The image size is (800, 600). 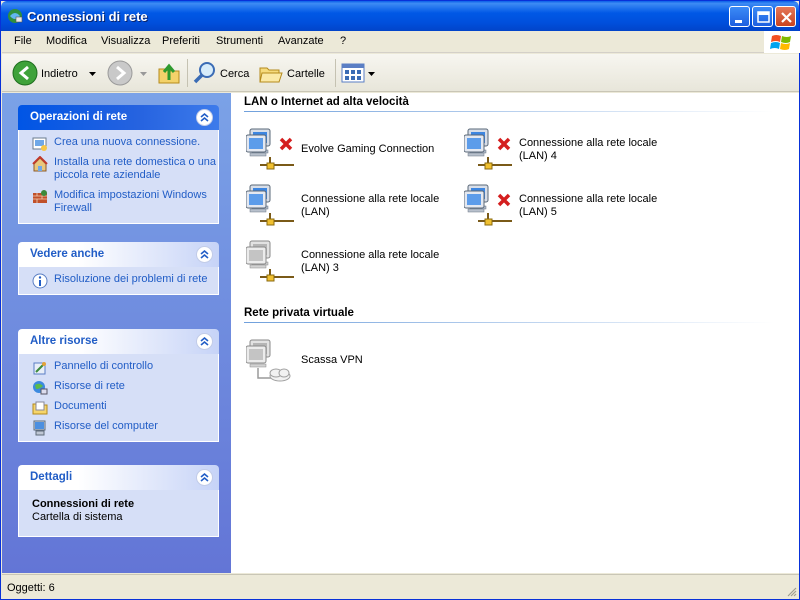 I want to click on connection-item: Evolve Gaming Connection, so click(x=353, y=151).